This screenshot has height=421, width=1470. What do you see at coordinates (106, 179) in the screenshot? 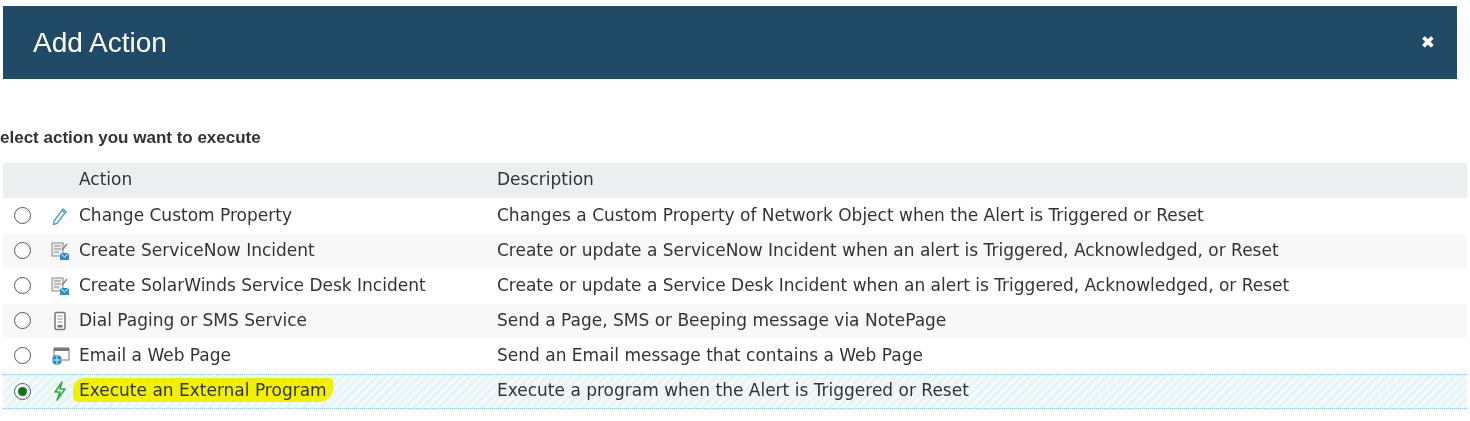
I see `column-header: Action` at bounding box center [106, 179].